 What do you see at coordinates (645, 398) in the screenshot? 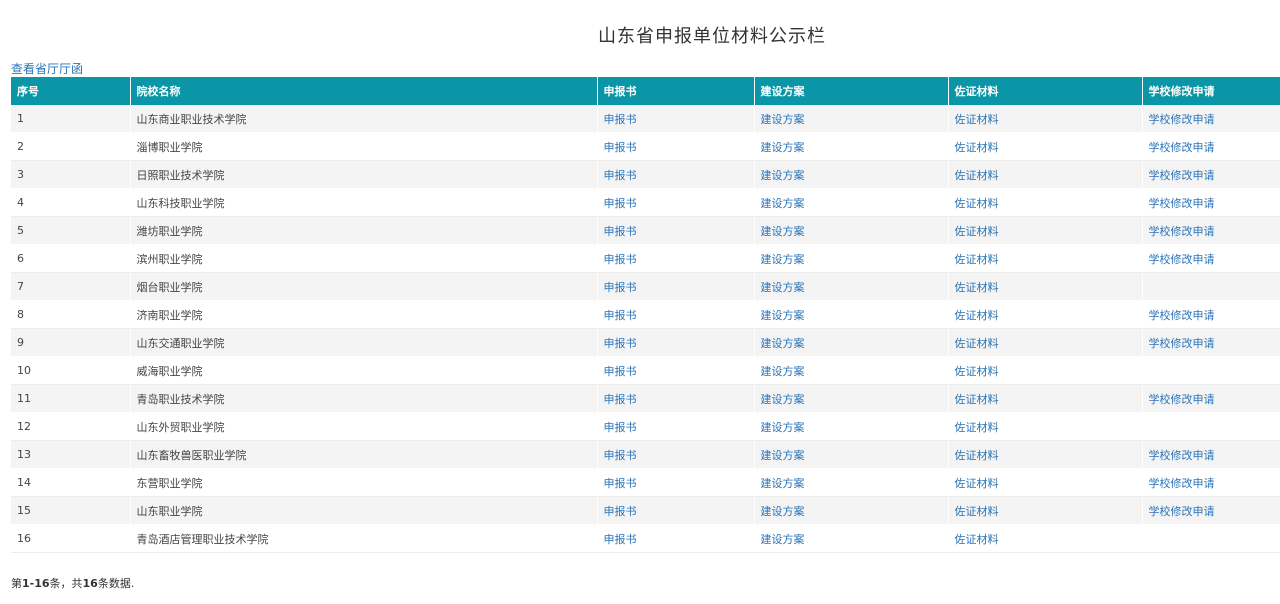
I see `table-row: 11 青岛职业技术学院 申报书 建设方案 佐证材料 学校修改申请` at bounding box center [645, 398].